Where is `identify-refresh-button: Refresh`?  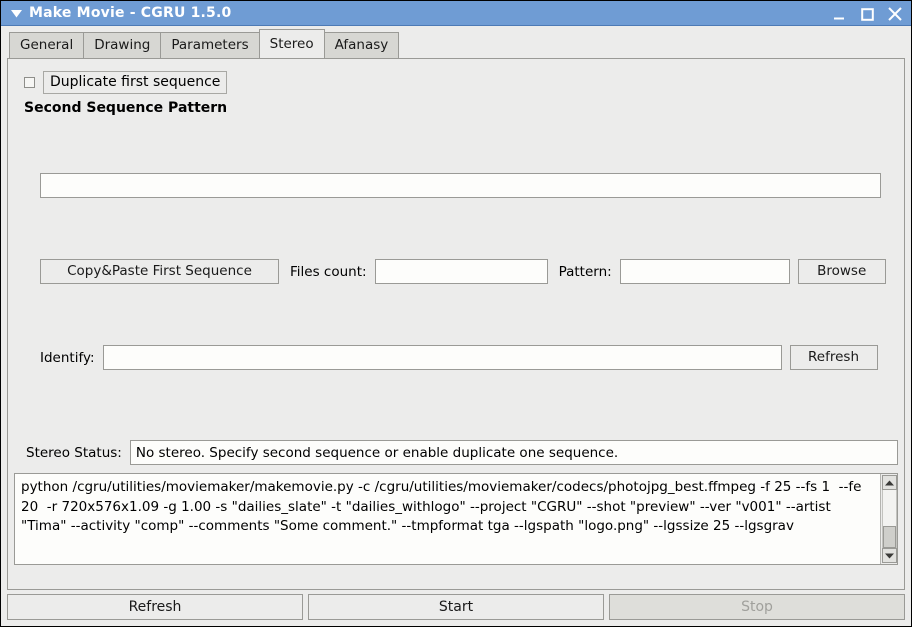
identify-refresh-button: Refresh is located at coordinates (833, 357).